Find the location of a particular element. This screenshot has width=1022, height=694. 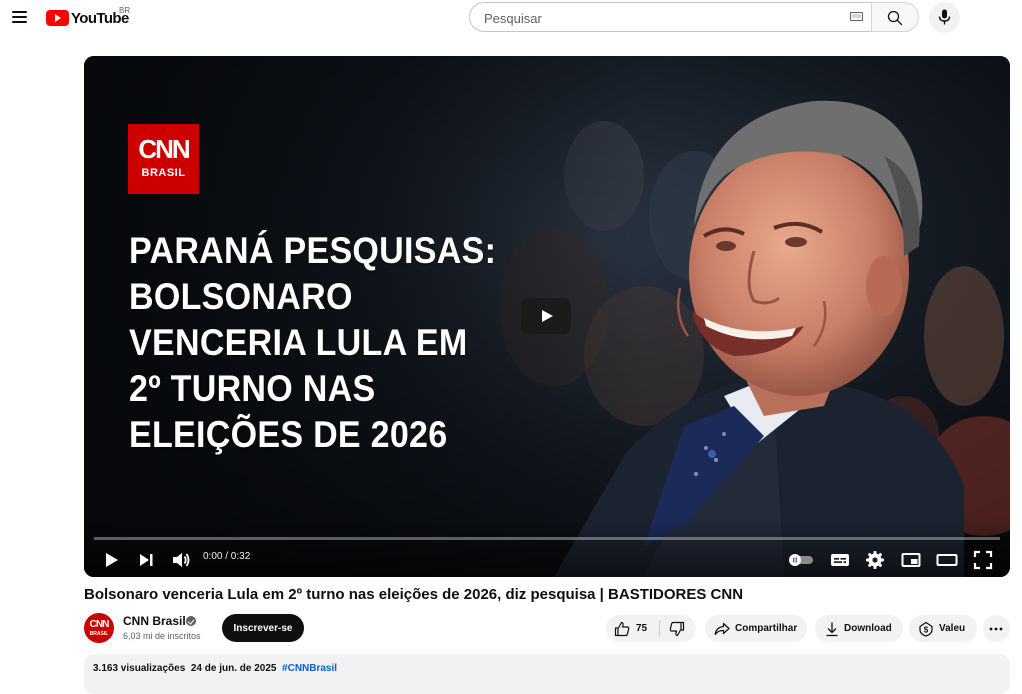

volume-button is located at coordinates (181, 560).